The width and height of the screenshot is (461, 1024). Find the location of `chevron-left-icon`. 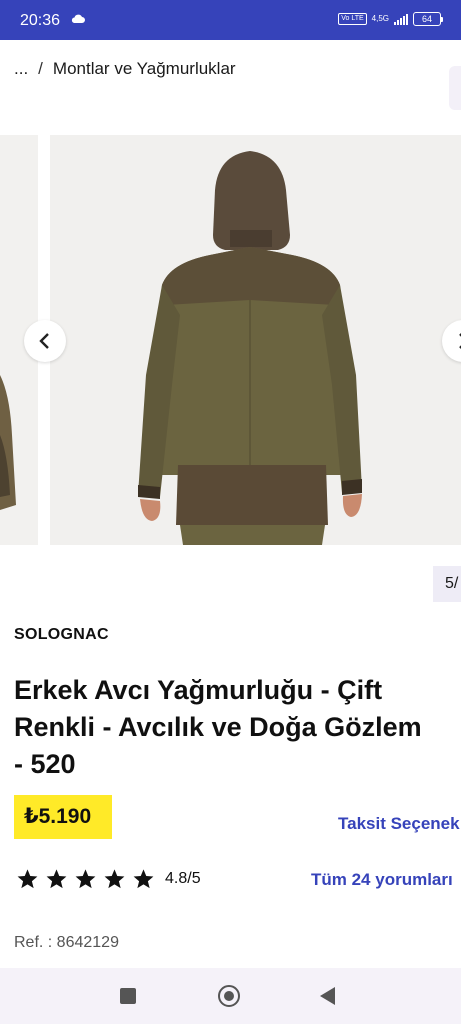

chevron-left-icon is located at coordinates (44, 341).